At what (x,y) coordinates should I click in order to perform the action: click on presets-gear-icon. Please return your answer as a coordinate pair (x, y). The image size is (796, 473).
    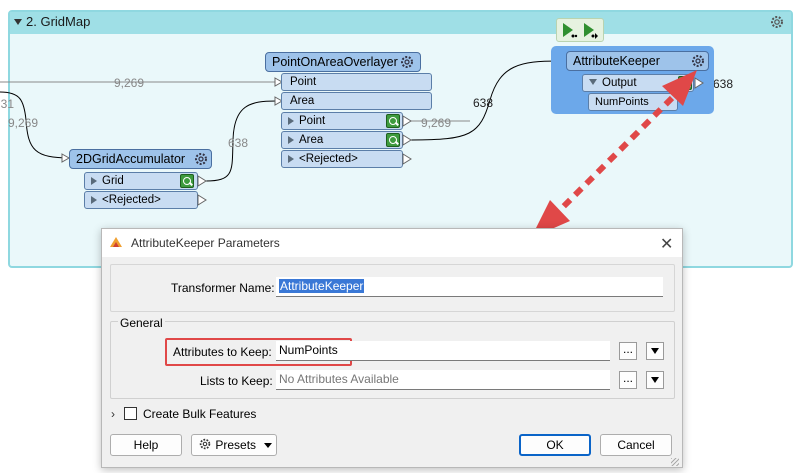
    Looking at the image, I should click on (205, 444).